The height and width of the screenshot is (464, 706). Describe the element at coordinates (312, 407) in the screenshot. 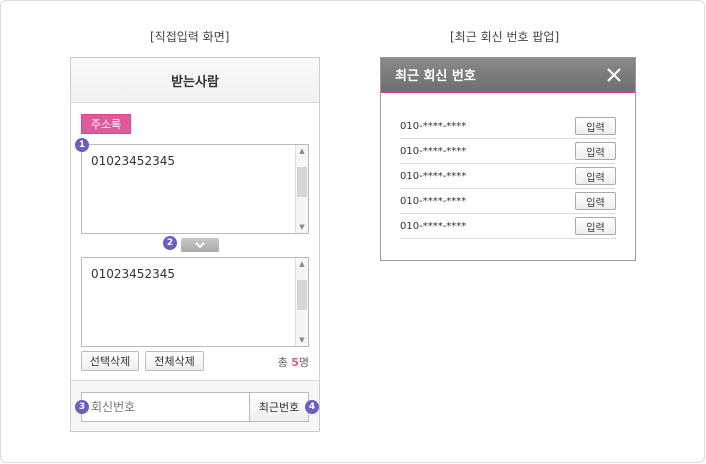

I see `marker-4: 4` at that location.